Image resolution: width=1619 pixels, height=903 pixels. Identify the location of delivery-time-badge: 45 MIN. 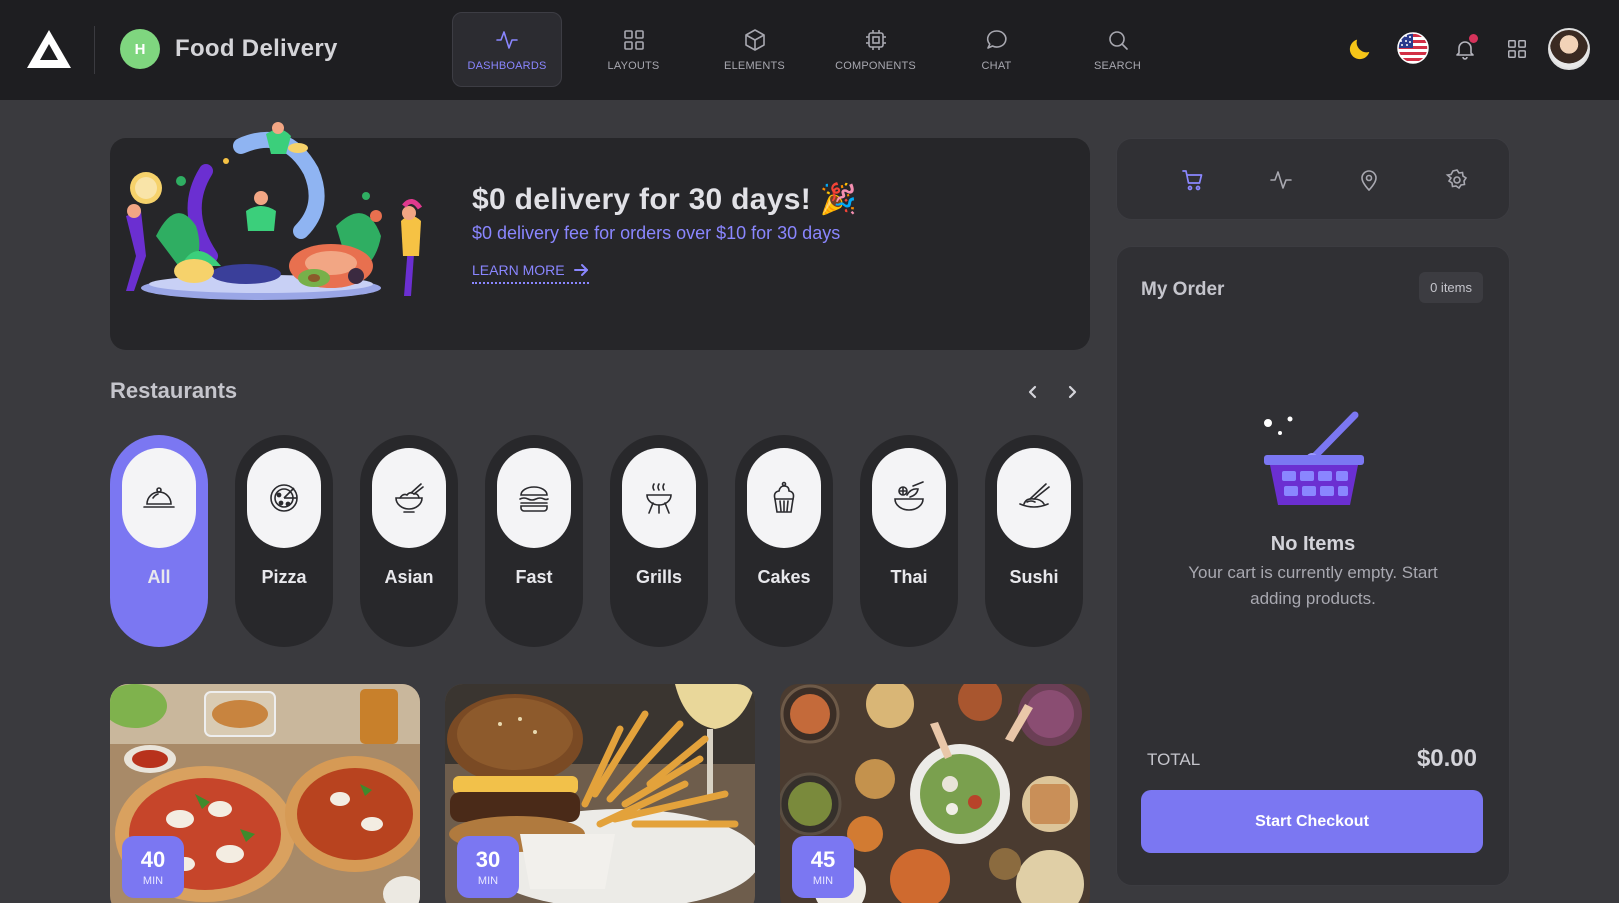
(823, 867).